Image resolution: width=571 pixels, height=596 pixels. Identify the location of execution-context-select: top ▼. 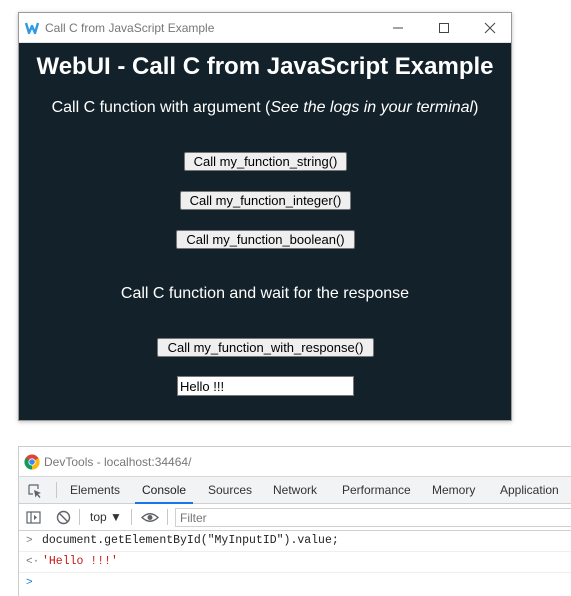
(106, 517).